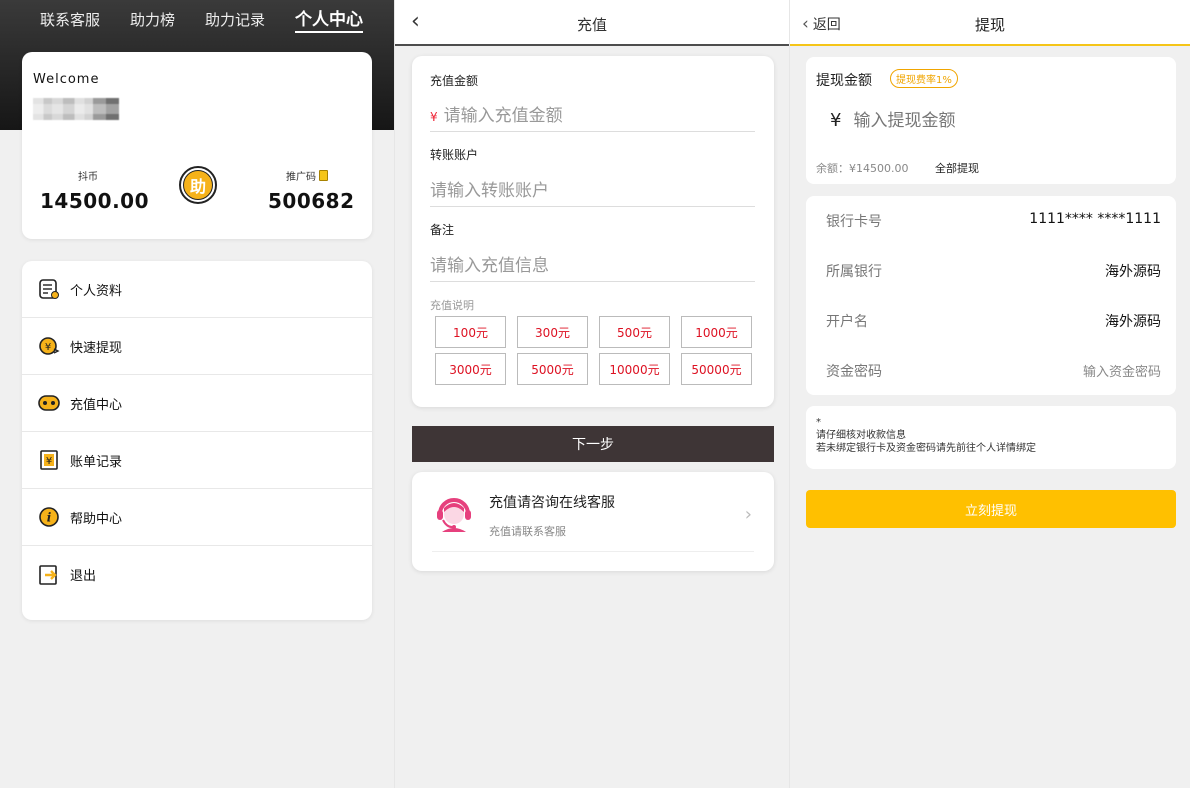 This screenshot has width=1190, height=788. What do you see at coordinates (470, 332) in the screenshot?
I see `amount-option-button: 100元` at bounding box center [470, 332].